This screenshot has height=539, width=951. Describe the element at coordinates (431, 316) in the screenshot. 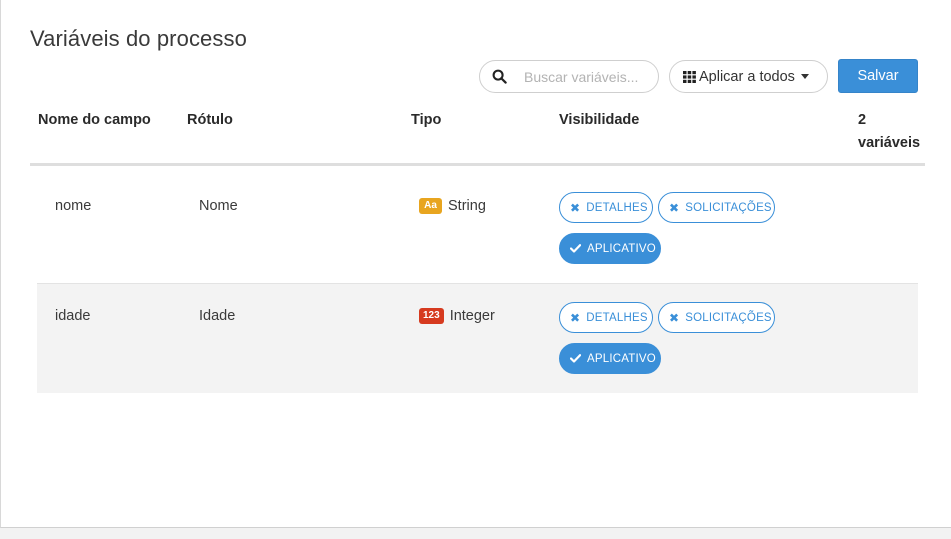

I see `integer-type-icon: 123` at that location.